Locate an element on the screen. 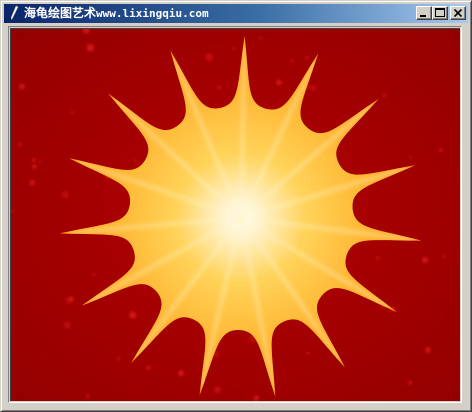  maximize-icon is located at coordinates (440, 12).